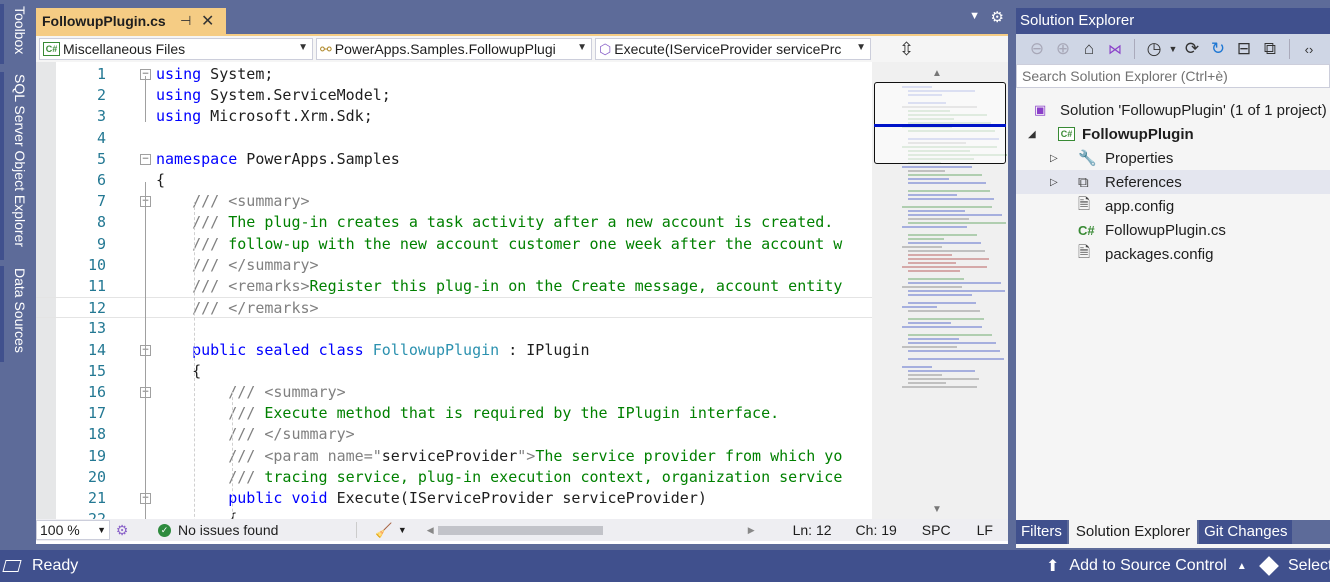 This screenshot has width=1330, height=582. I want to click on scroll-up-icon: ▲, so click(937, 73).